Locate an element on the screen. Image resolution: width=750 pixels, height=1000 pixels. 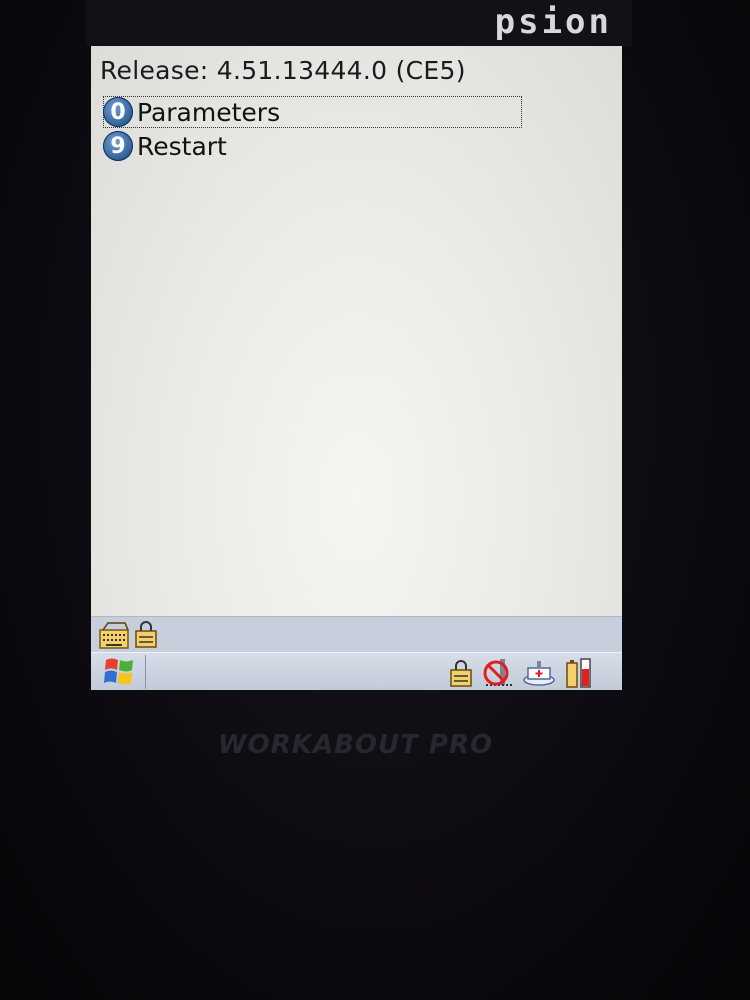
no-network-icon is located at coordinates (498, 673).